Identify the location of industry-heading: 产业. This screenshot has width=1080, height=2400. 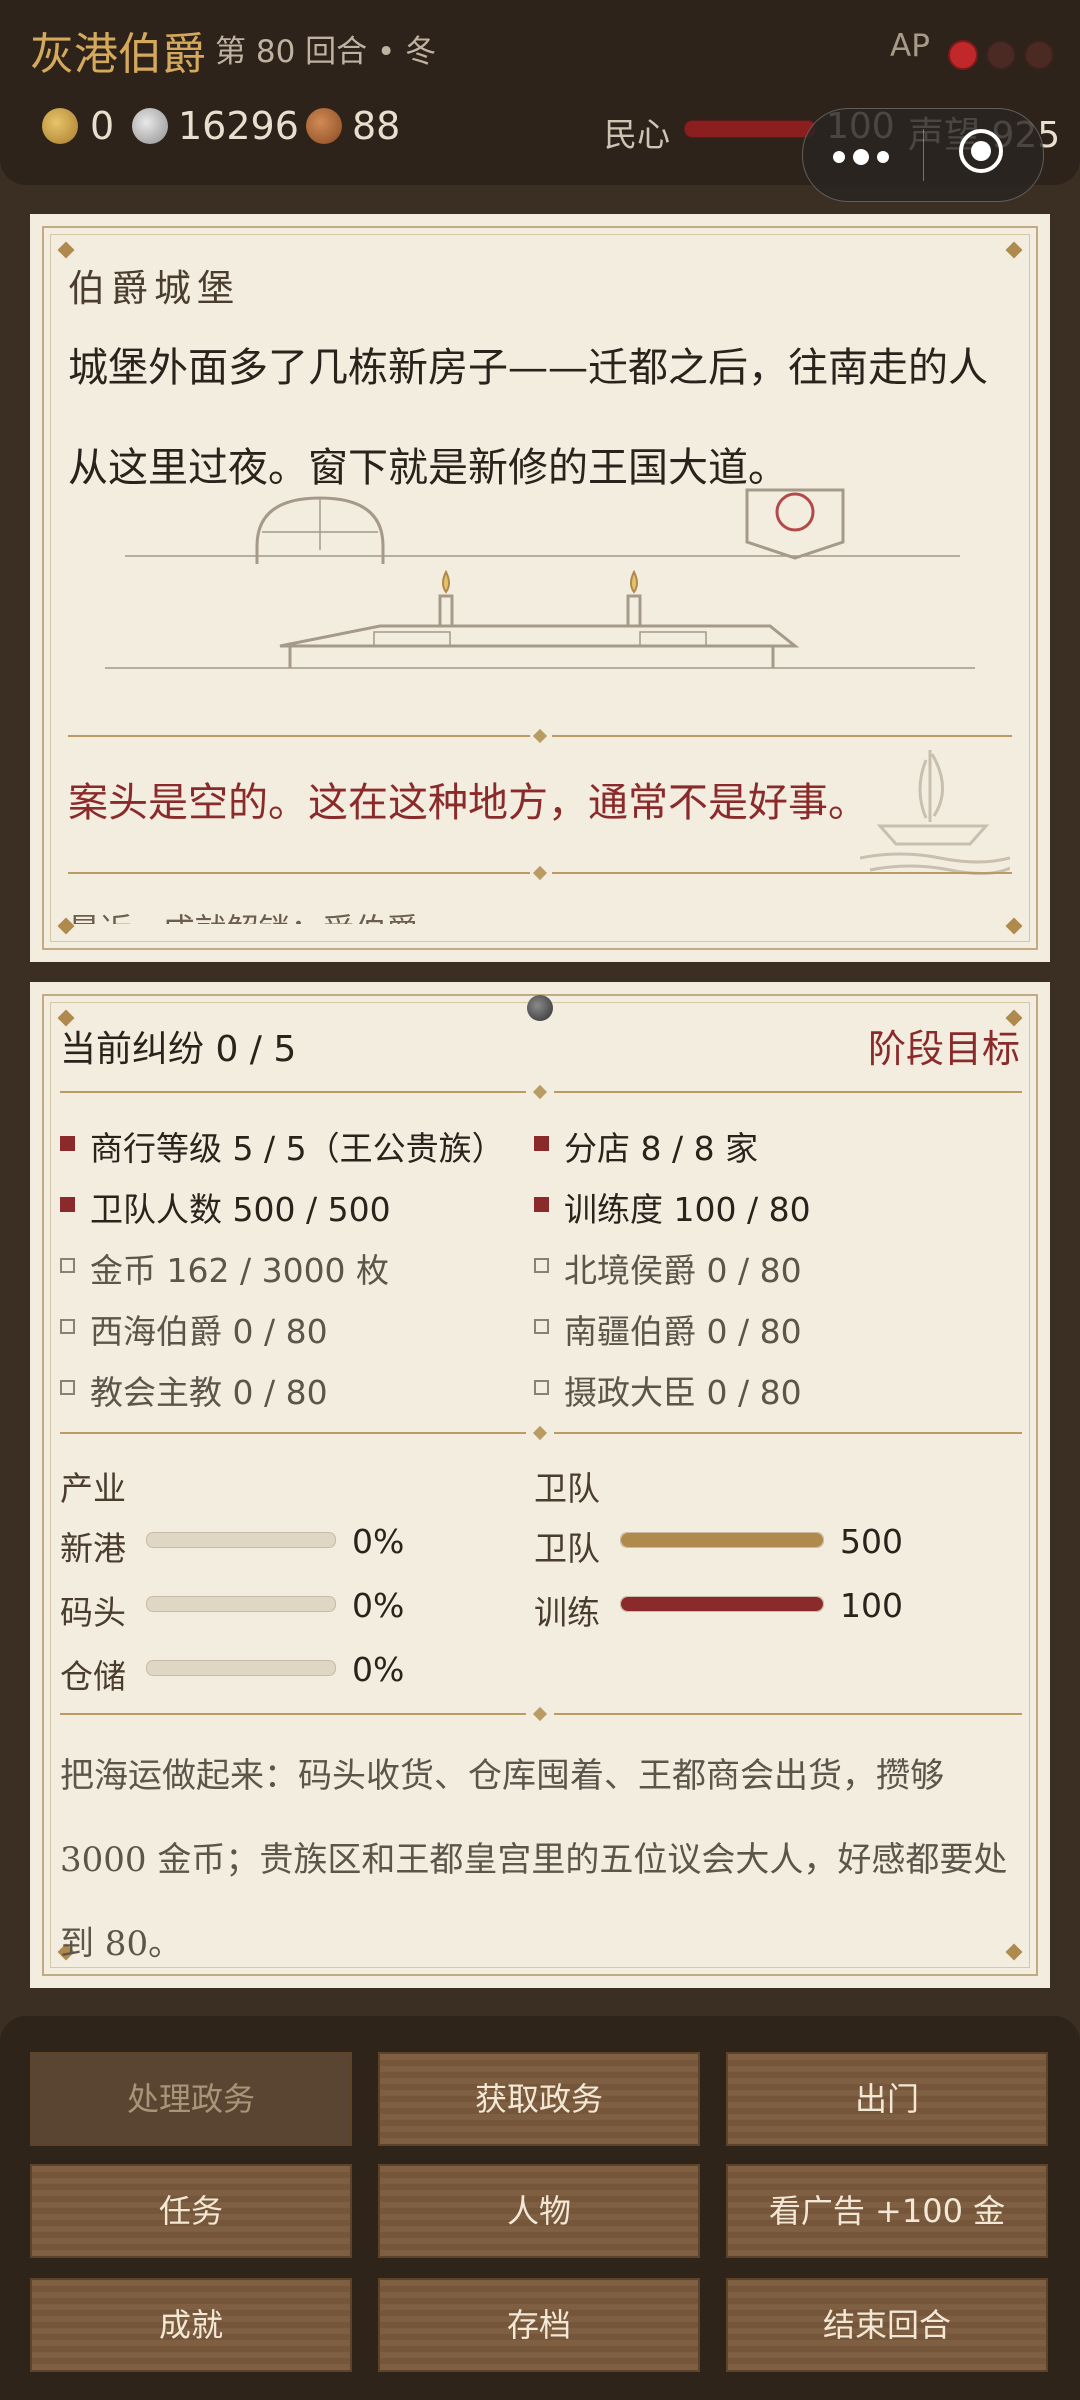
(93, 1488).